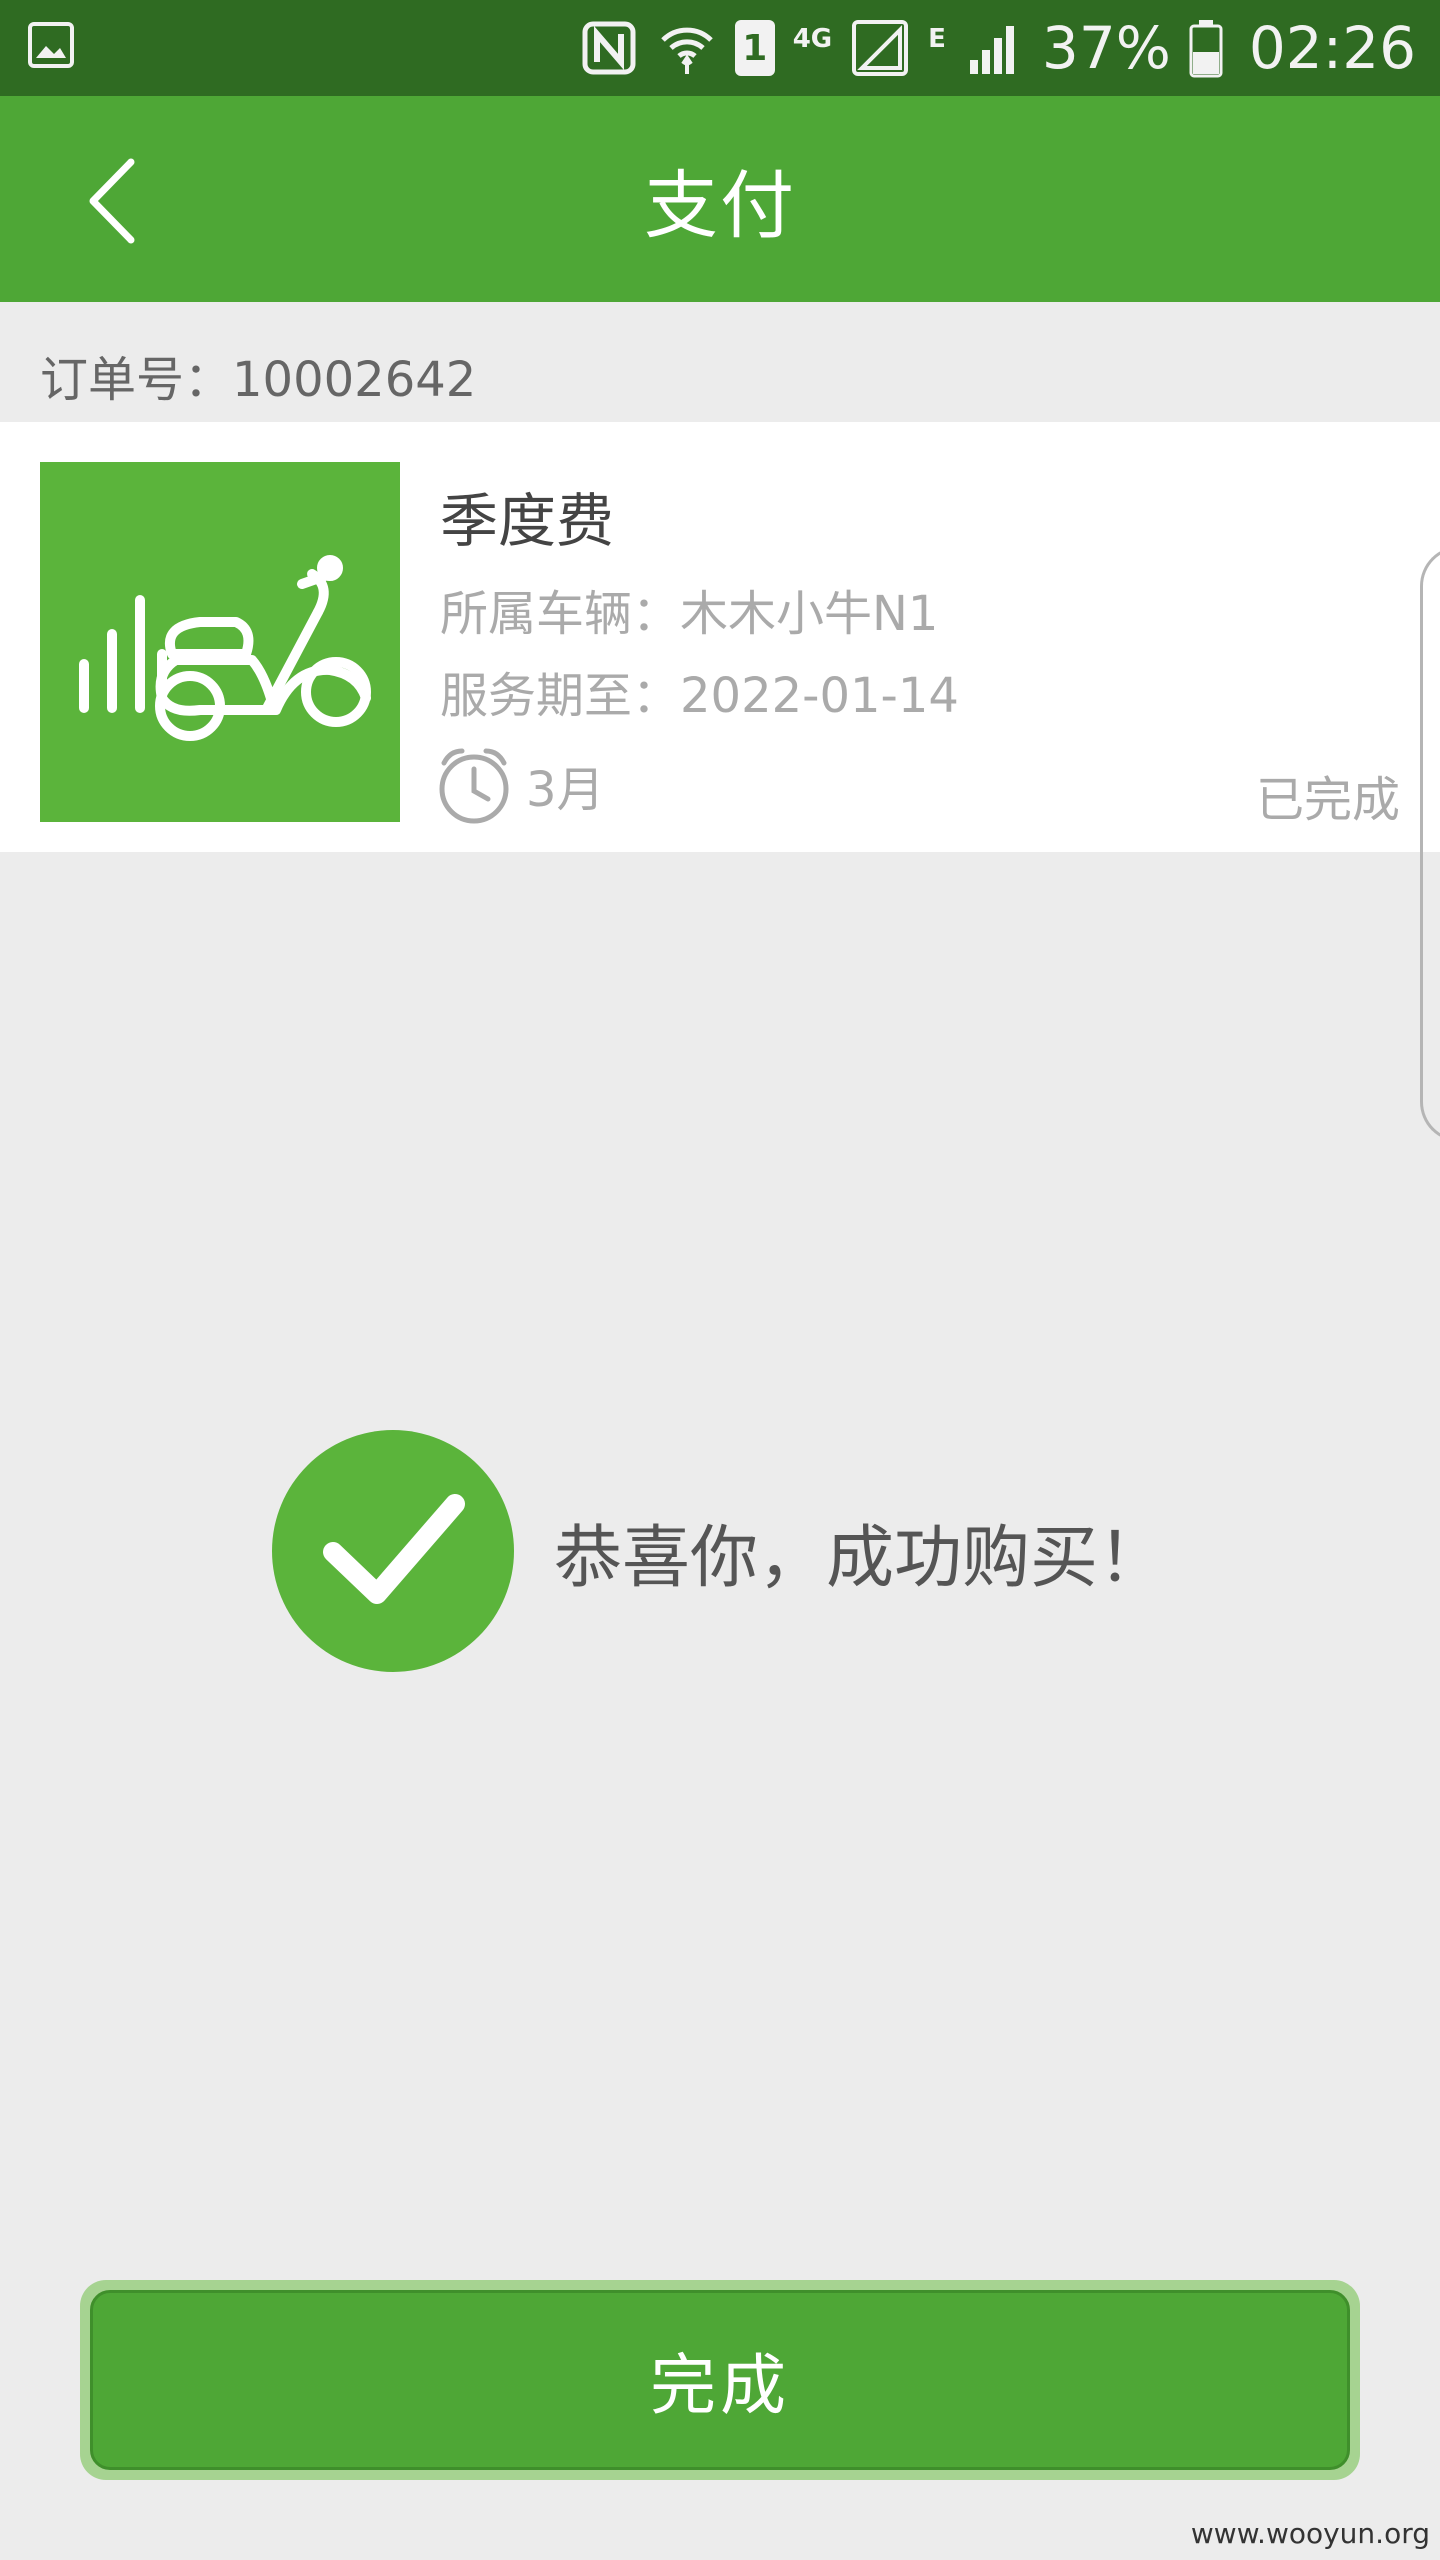  I want to click on edge-label: E, so click(937, 39).